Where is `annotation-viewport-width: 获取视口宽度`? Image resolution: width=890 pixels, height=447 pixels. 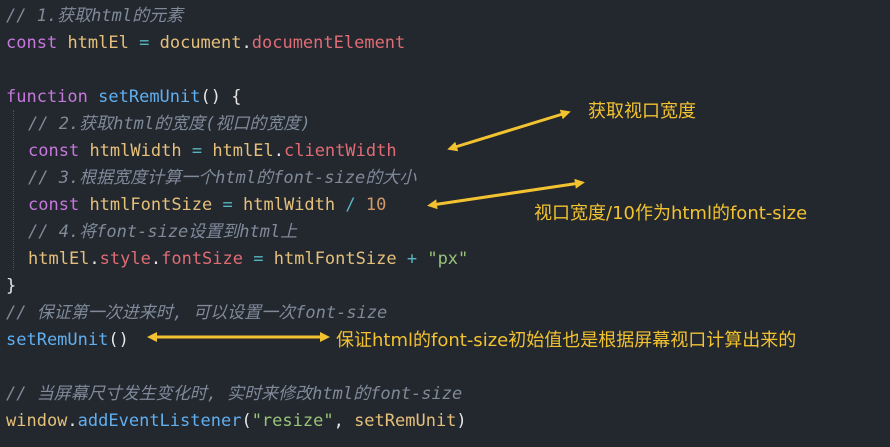
annotation-viewport-width: 获取视口宽度 is located at coordinates (642, 111).